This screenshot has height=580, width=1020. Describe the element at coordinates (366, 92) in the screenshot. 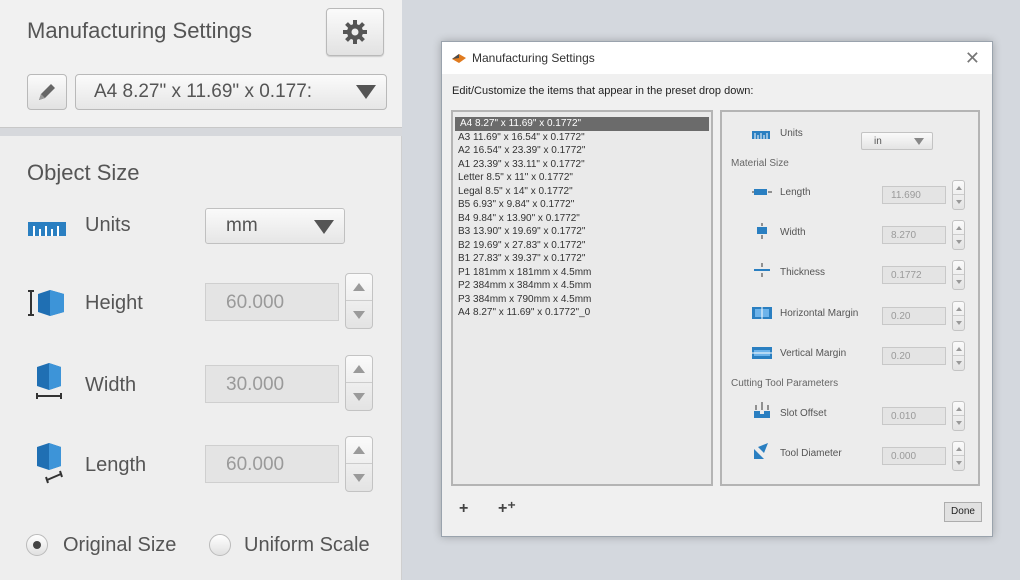

I see `chevron-down-icon` at that location.